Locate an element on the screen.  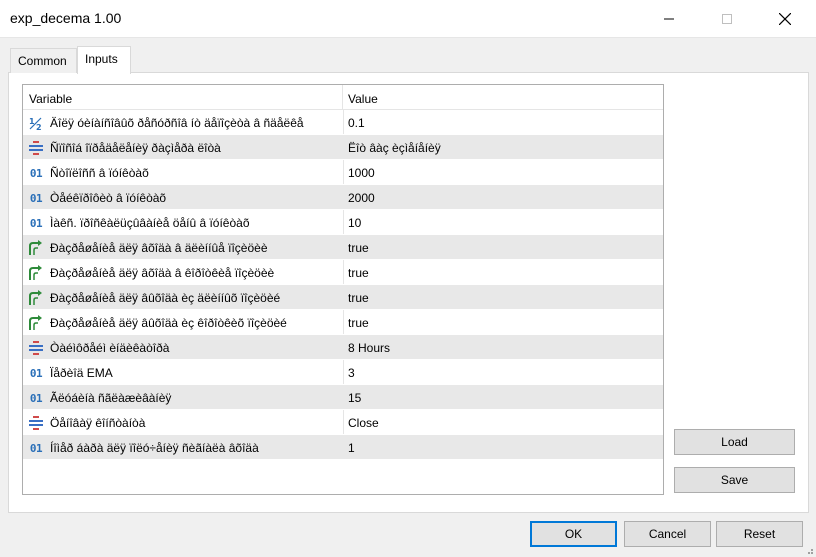
variable-name: Ðàçðåøåíèå äëÿ âûõîäà èç äëèííûõ ïîçèöèé is located at coordinates (165, 298).